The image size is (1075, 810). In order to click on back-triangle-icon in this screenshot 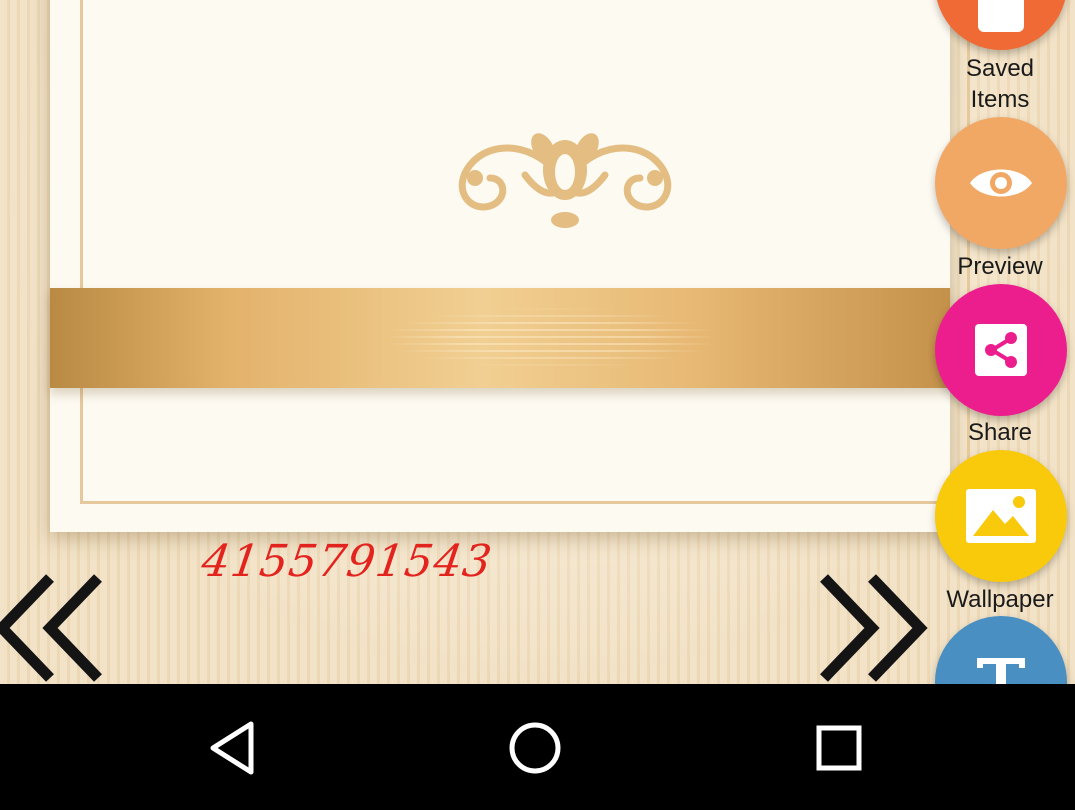, I will do `click(232, 748)`.